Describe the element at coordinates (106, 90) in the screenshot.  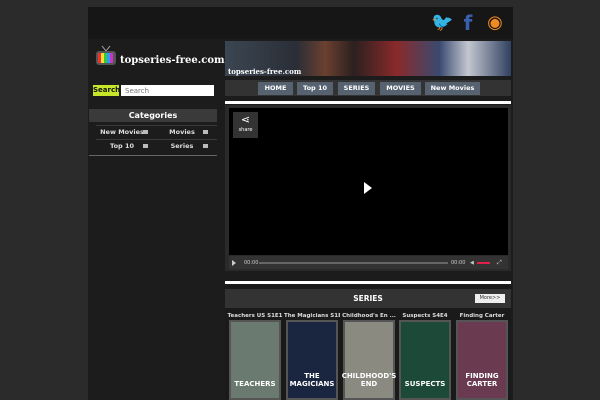
I see `search-button: Search` at that location.